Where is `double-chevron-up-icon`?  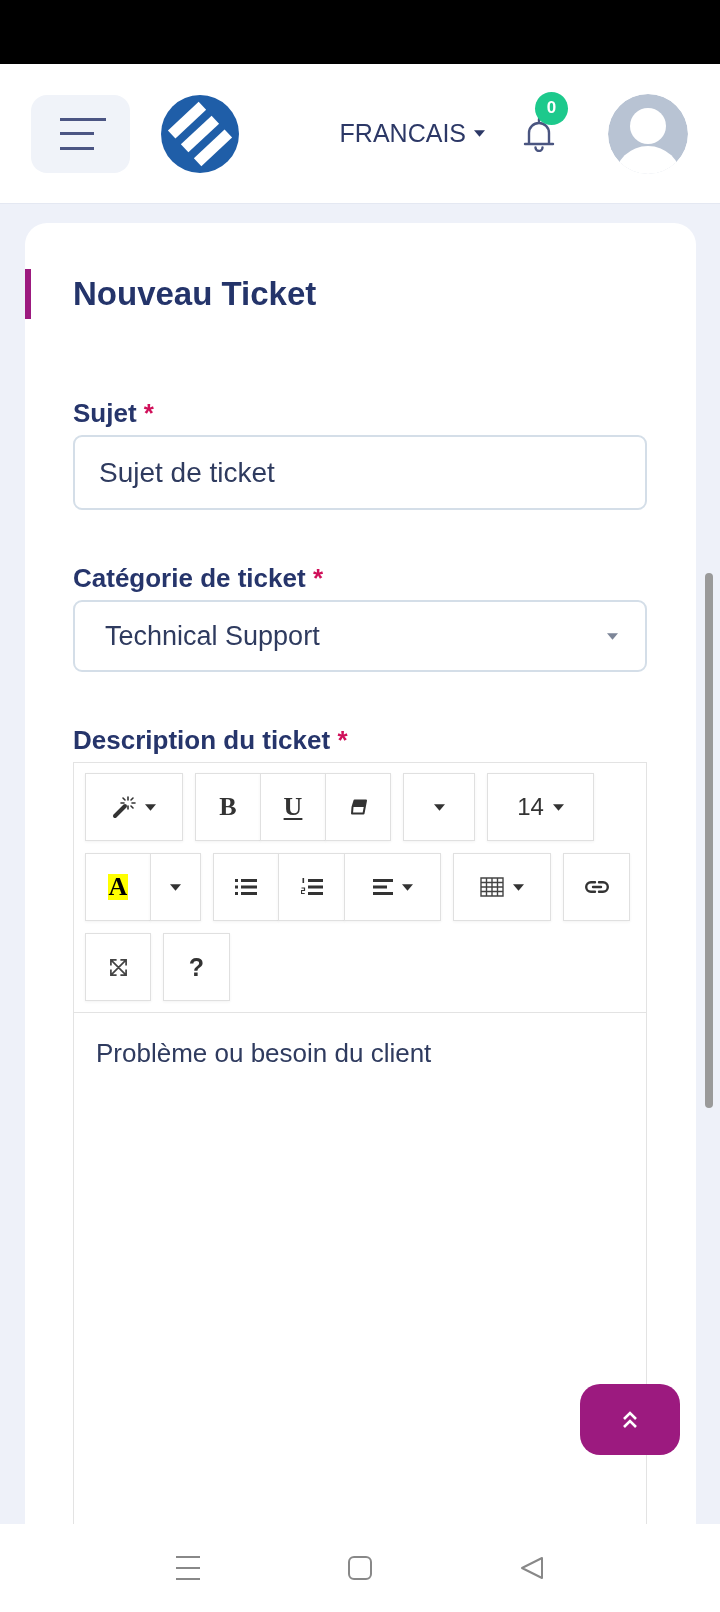
double-chevron-up-icon is located at coordinates (630, 1419).